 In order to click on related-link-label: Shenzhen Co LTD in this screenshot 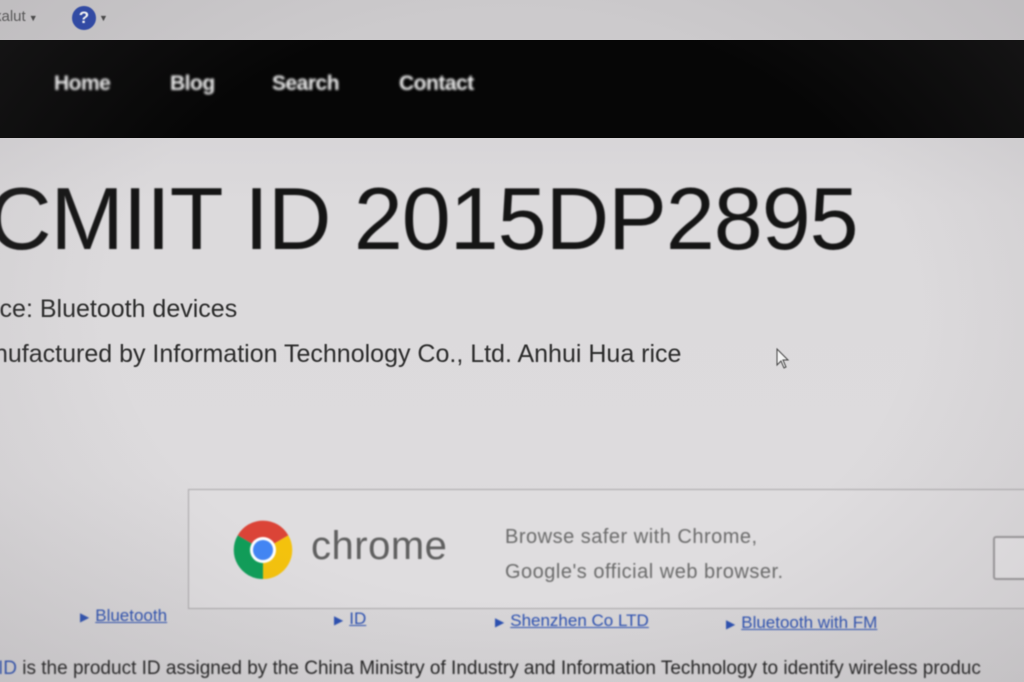, I will do `click(579, 620)`.